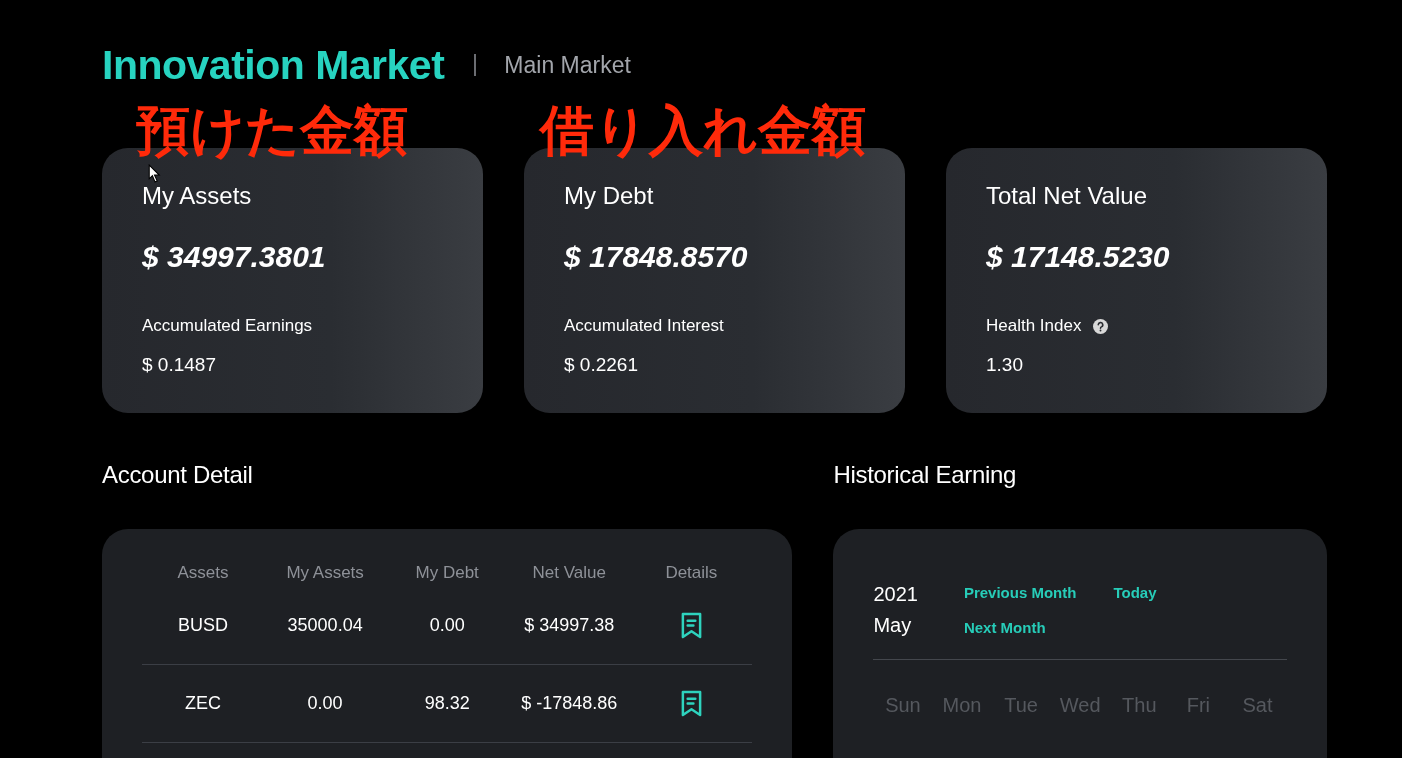 The width and height of the screenshot is (1402, 758). What do you see at coordinates (895, 594) in the screenshot?
I see `calendar-year: 2021` at bounding box center [895, 594].